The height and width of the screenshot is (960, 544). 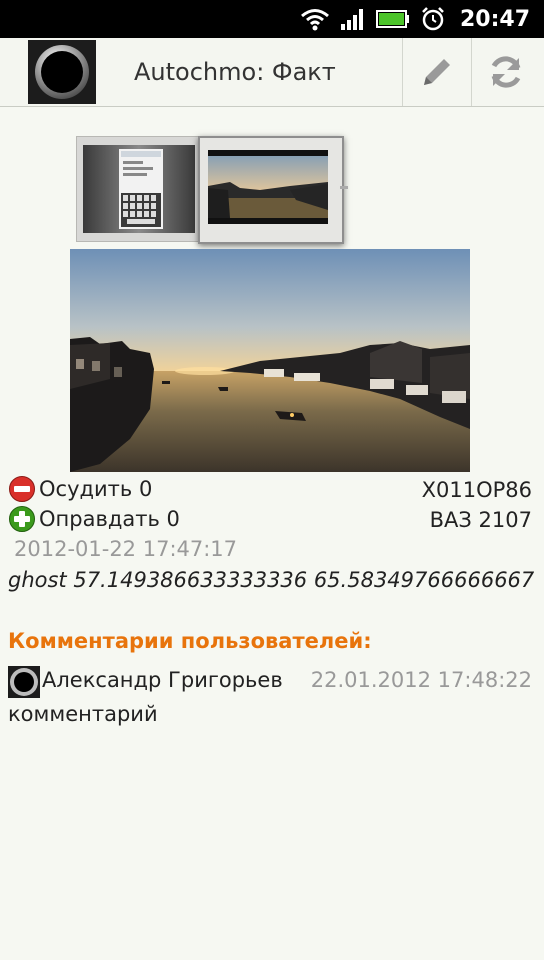 I want to click on battery-icon, so click(x=392, y=19).